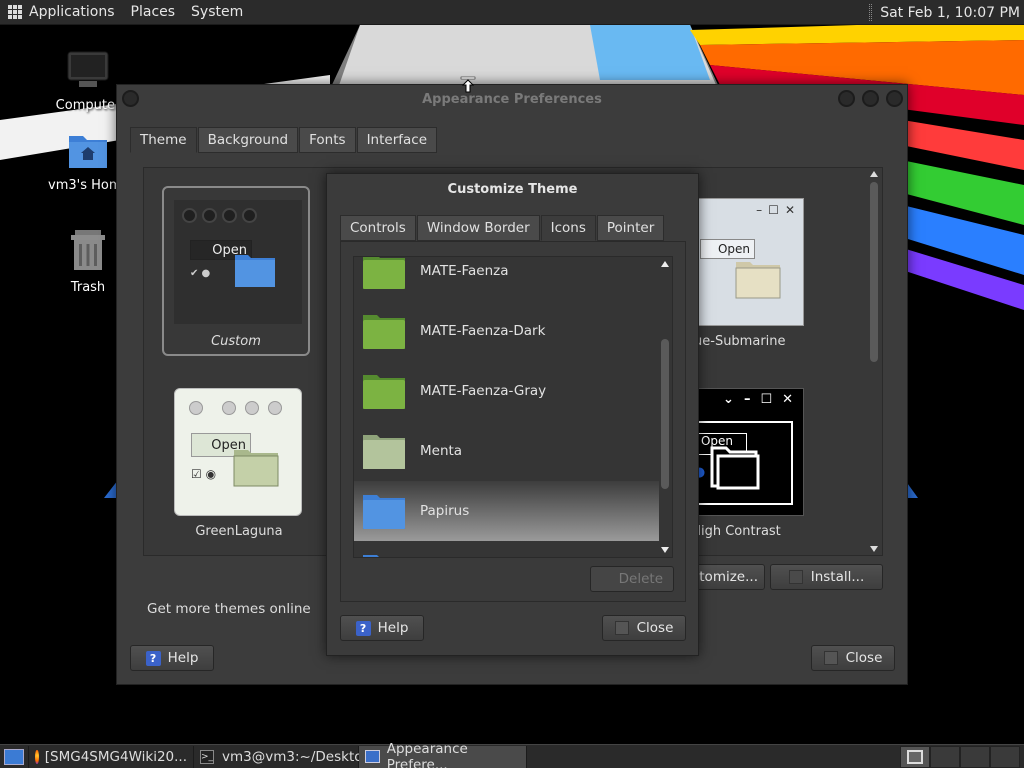 This screenshot has width=1024, height=768. Describe the element at coordinates (88, 250) in the screenshot. I see `trash-icon` at that location.